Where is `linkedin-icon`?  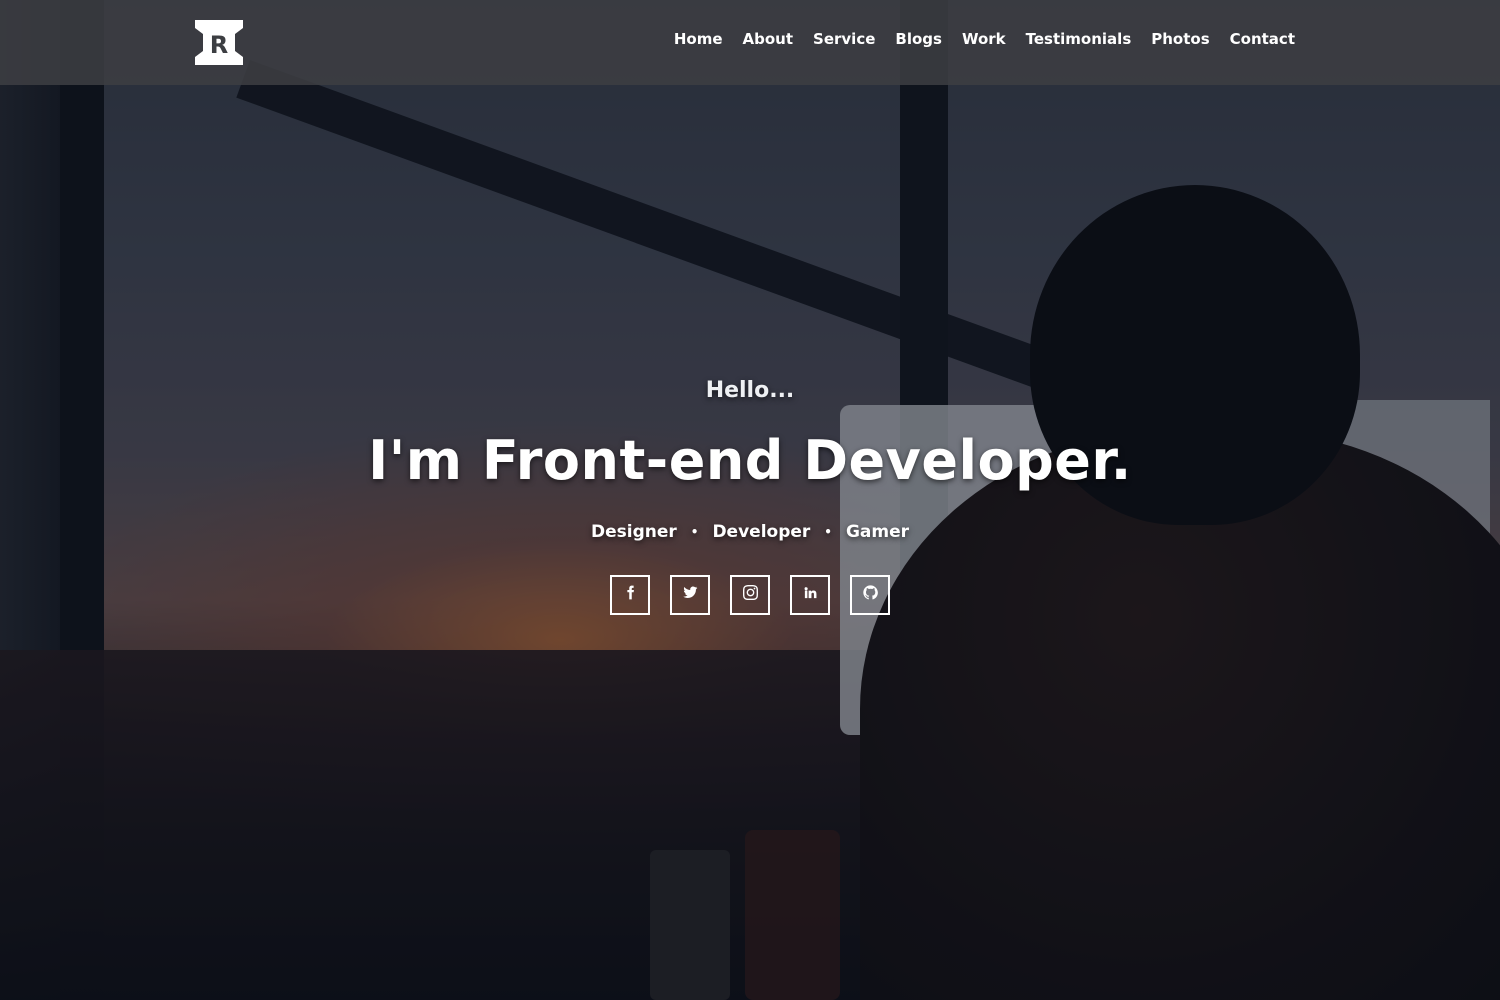 linkedin-icon is located at coordinates (810, 595).